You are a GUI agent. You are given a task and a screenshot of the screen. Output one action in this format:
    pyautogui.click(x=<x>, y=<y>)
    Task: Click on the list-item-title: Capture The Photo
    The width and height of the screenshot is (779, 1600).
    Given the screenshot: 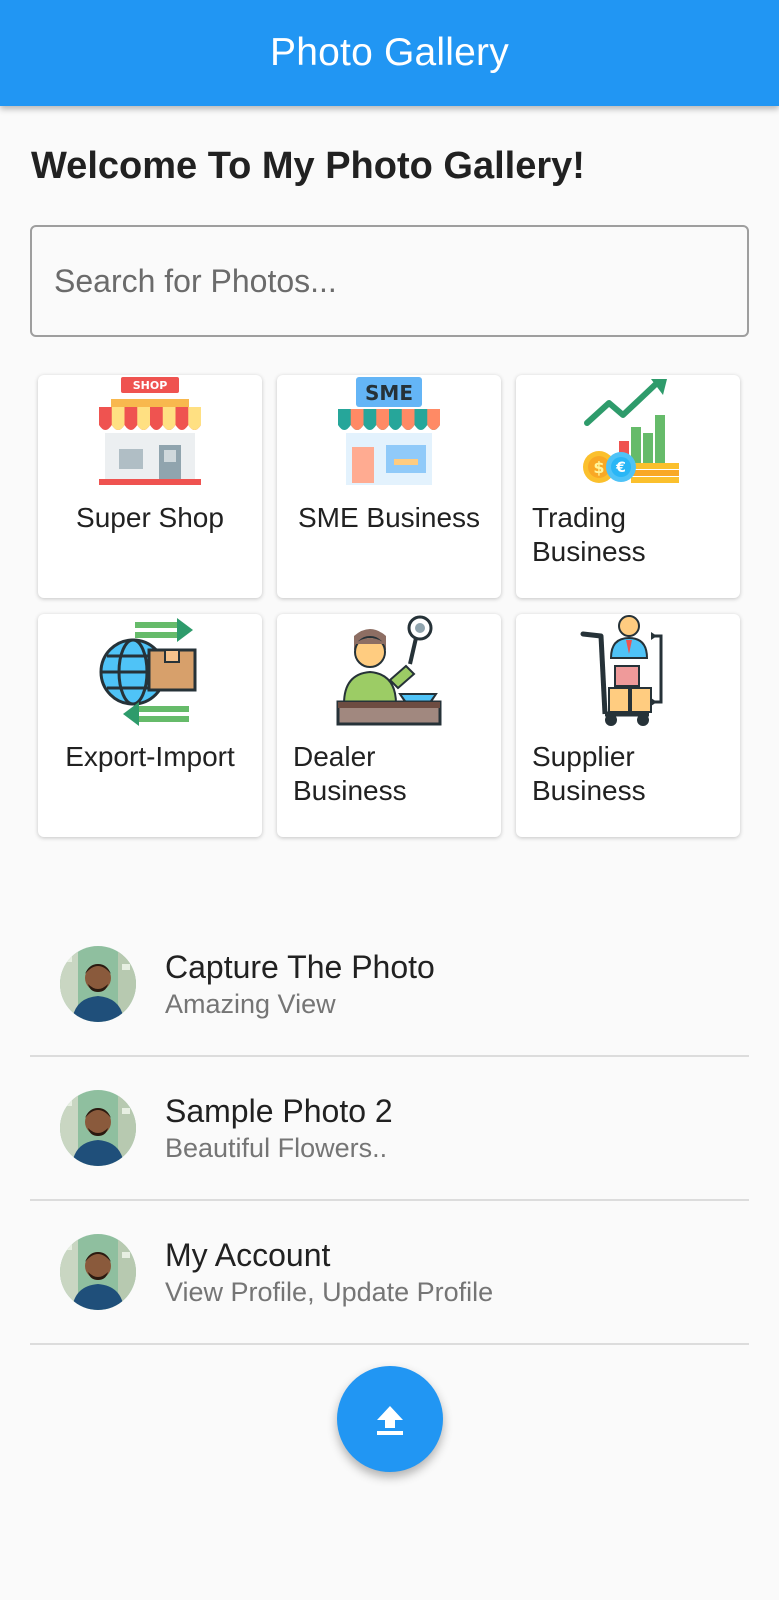 What is the action you would take?
    pyautogui.click(x=300, y=967)
    